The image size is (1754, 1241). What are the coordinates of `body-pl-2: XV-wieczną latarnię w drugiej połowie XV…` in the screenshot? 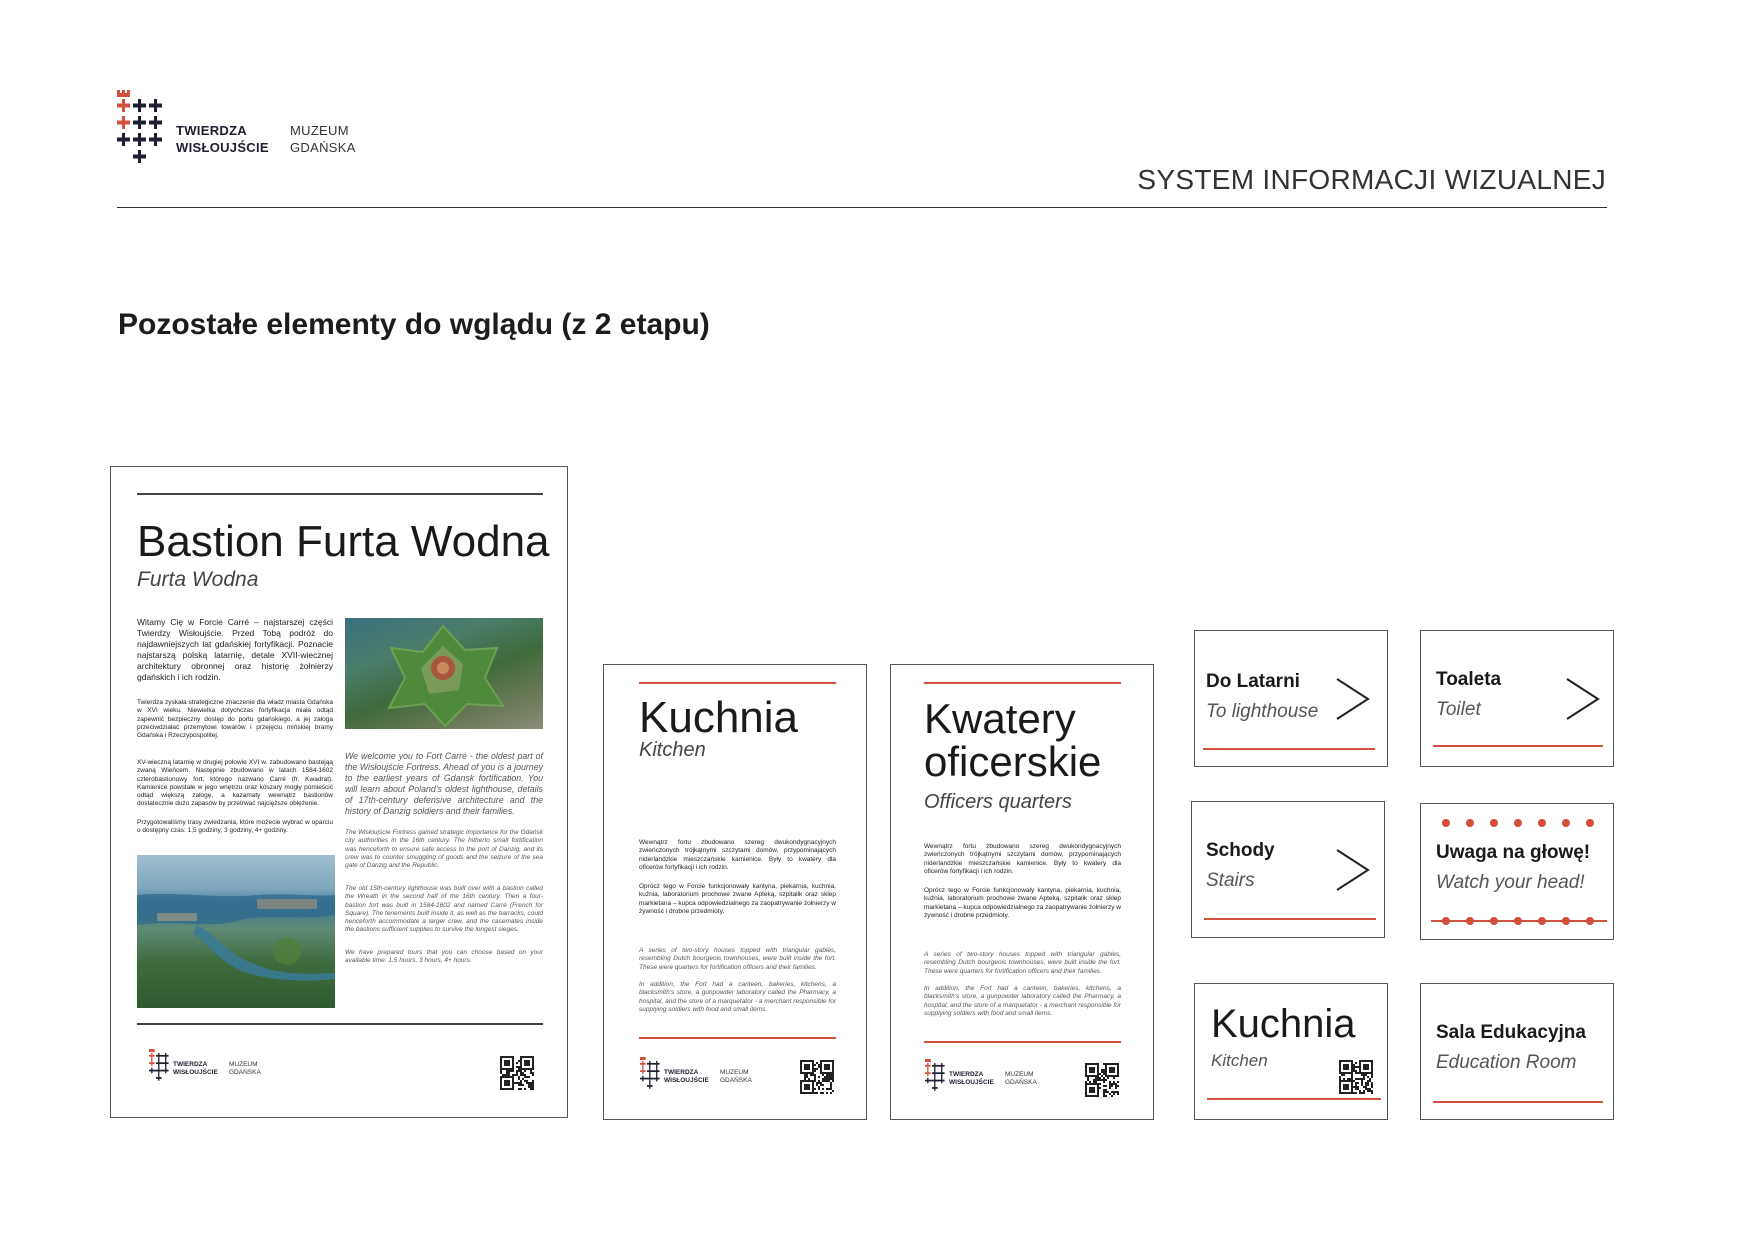 It's located at (235, 783).